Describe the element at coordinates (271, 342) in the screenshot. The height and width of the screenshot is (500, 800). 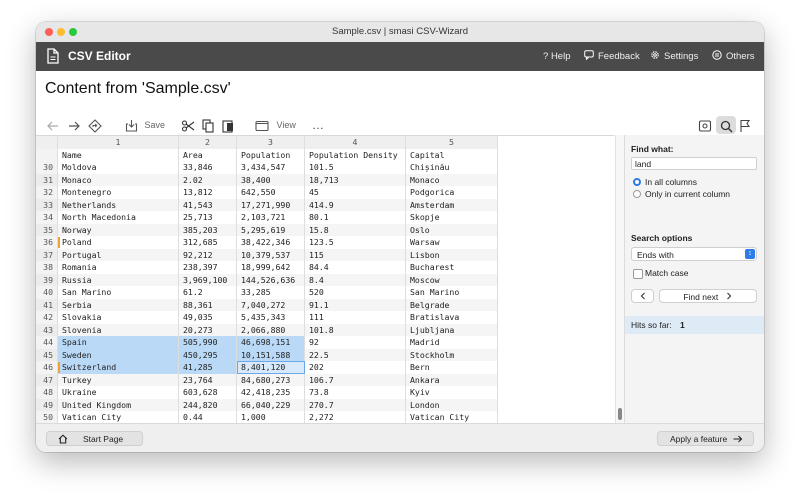
I see `table-cell: 46,698,151` at that location.